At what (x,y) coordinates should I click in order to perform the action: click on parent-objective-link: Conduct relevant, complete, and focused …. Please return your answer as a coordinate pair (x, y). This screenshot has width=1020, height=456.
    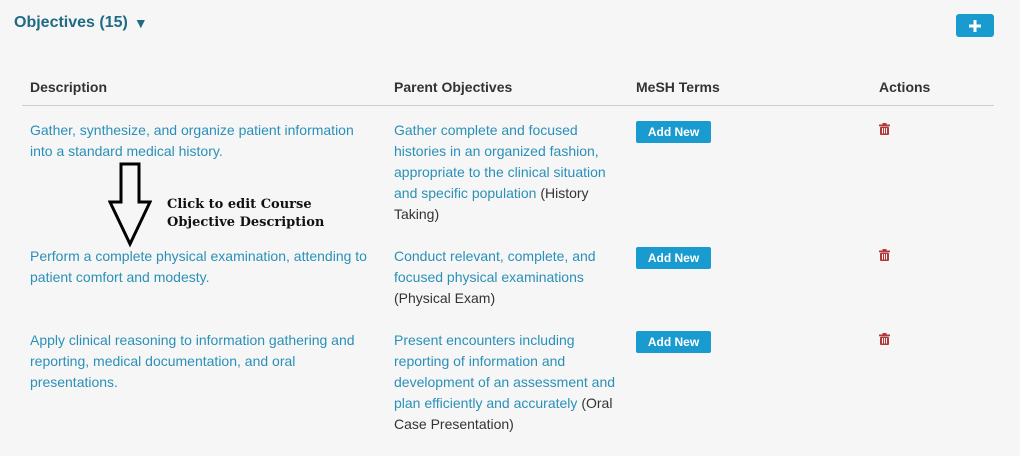
    Looking at the image, I should click on (495, 266).